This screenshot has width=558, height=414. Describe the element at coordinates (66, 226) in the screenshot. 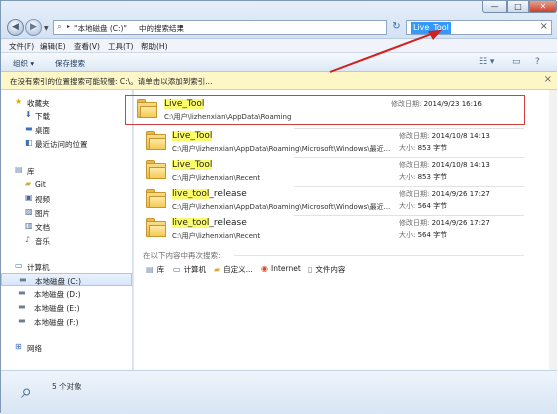

I see `nav-library-documents: ▥ 文档` at that location.